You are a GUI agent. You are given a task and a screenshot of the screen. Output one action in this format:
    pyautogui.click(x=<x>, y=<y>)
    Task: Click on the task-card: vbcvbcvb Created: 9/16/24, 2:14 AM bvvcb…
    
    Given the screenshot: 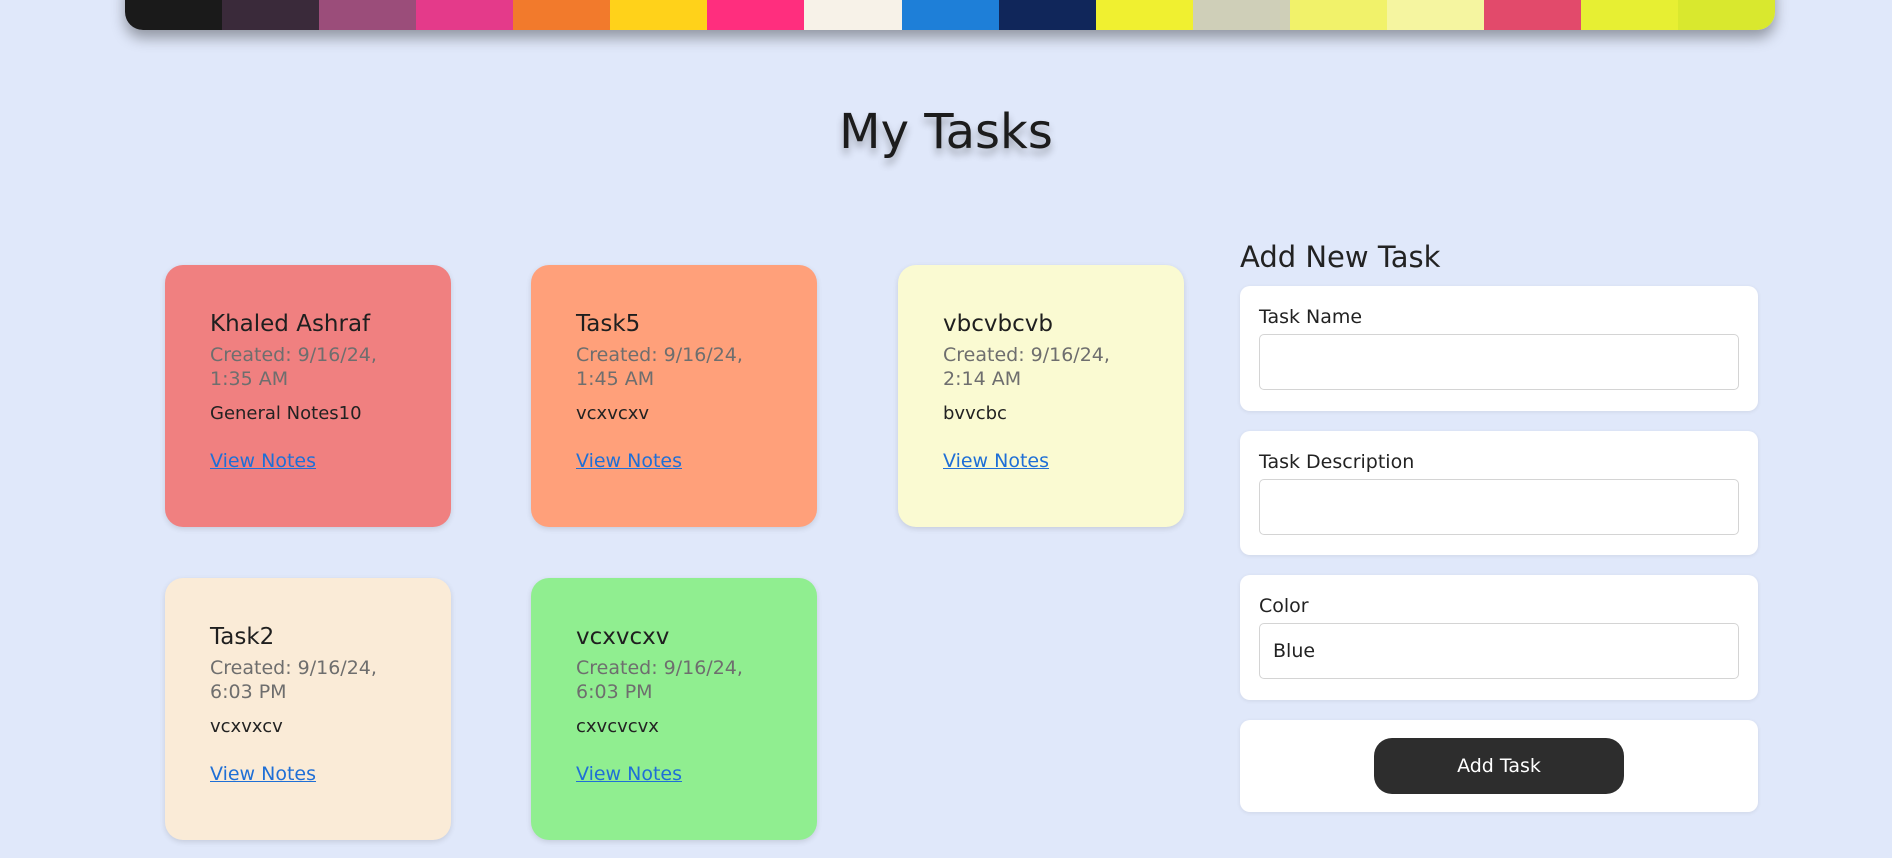 What is the action you would take?
    pyautogui.click(x=1041, y=396)
    